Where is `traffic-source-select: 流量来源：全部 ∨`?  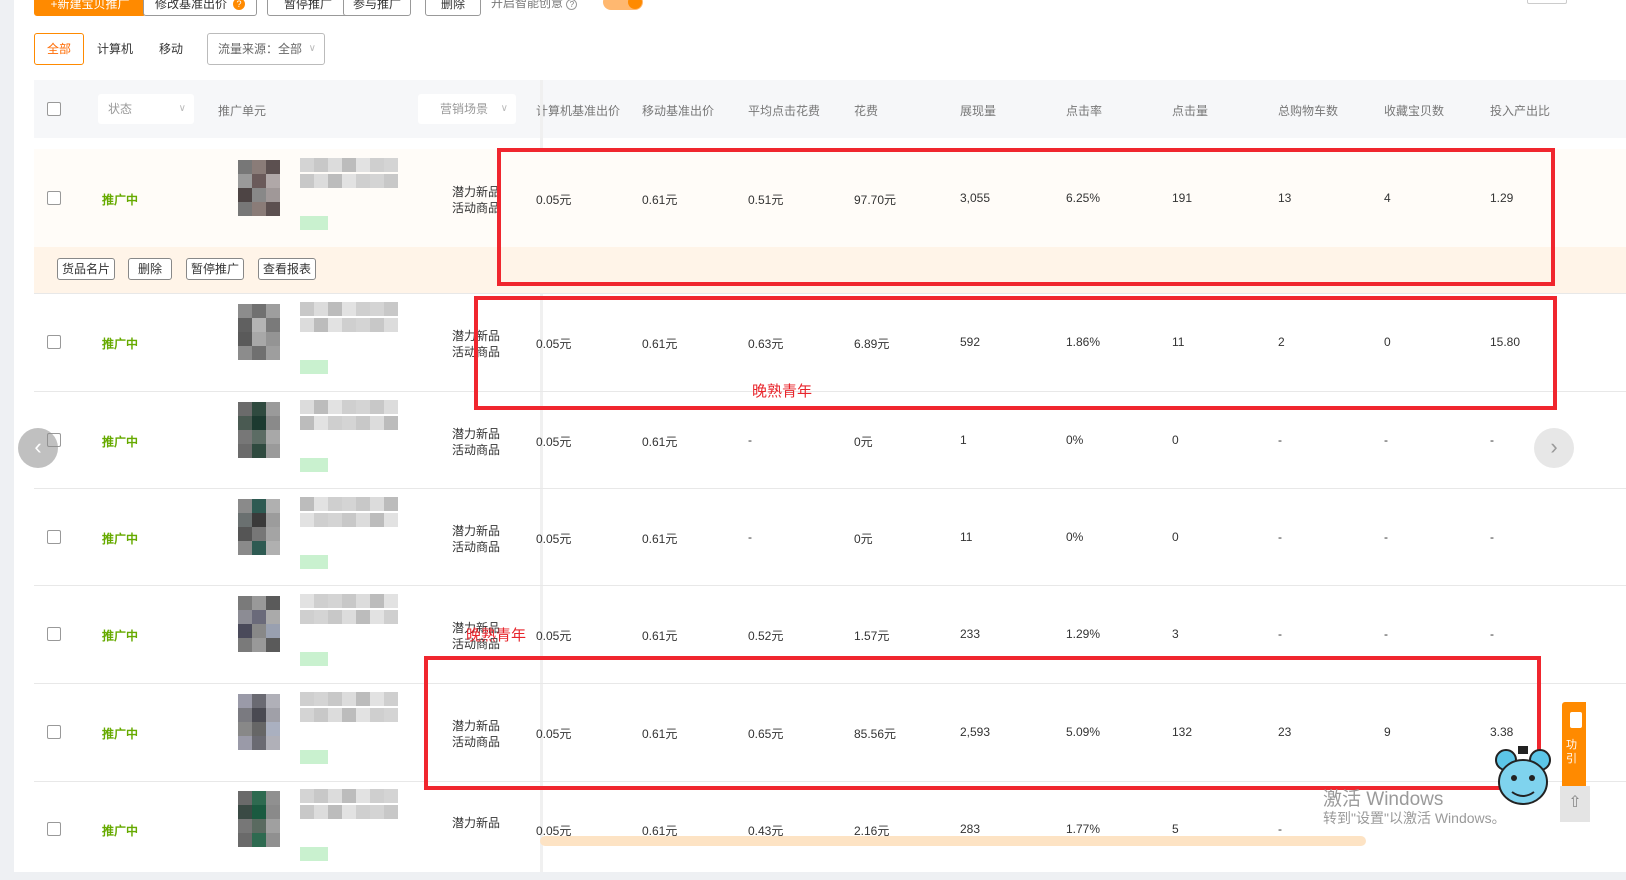
traffic-source-select: 流量来源：全部 ∨ is located at coordinates (266, 49).